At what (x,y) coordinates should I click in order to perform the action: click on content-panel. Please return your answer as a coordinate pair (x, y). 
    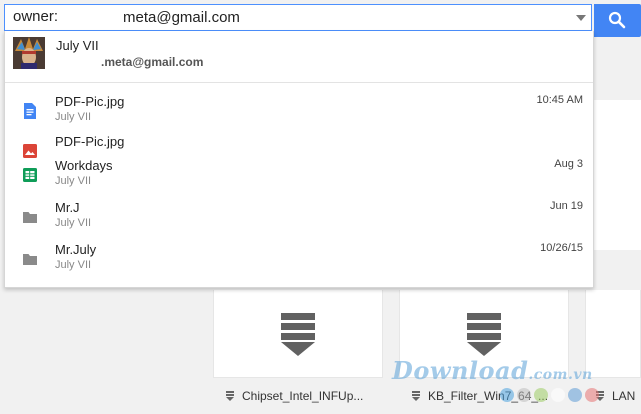
    Looking at the image, I should click on (617, 175).